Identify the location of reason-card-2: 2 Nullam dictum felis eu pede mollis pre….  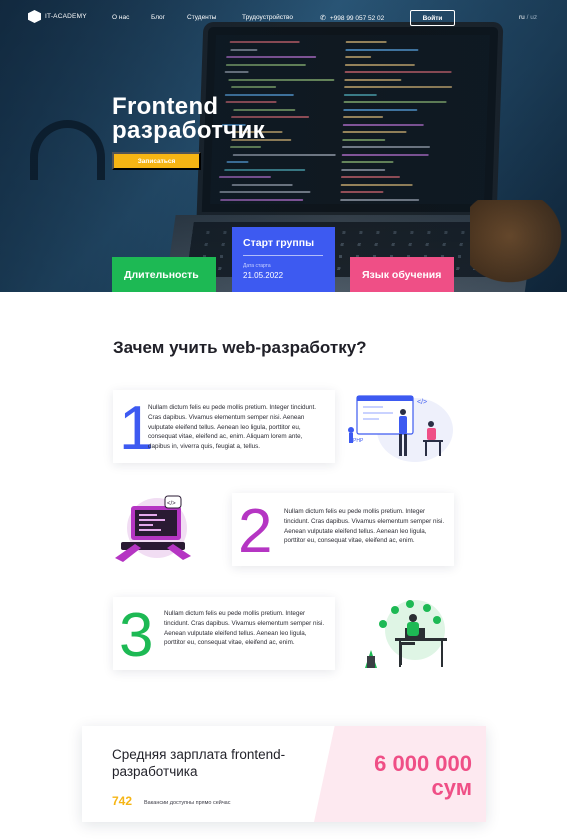
(343, 529).